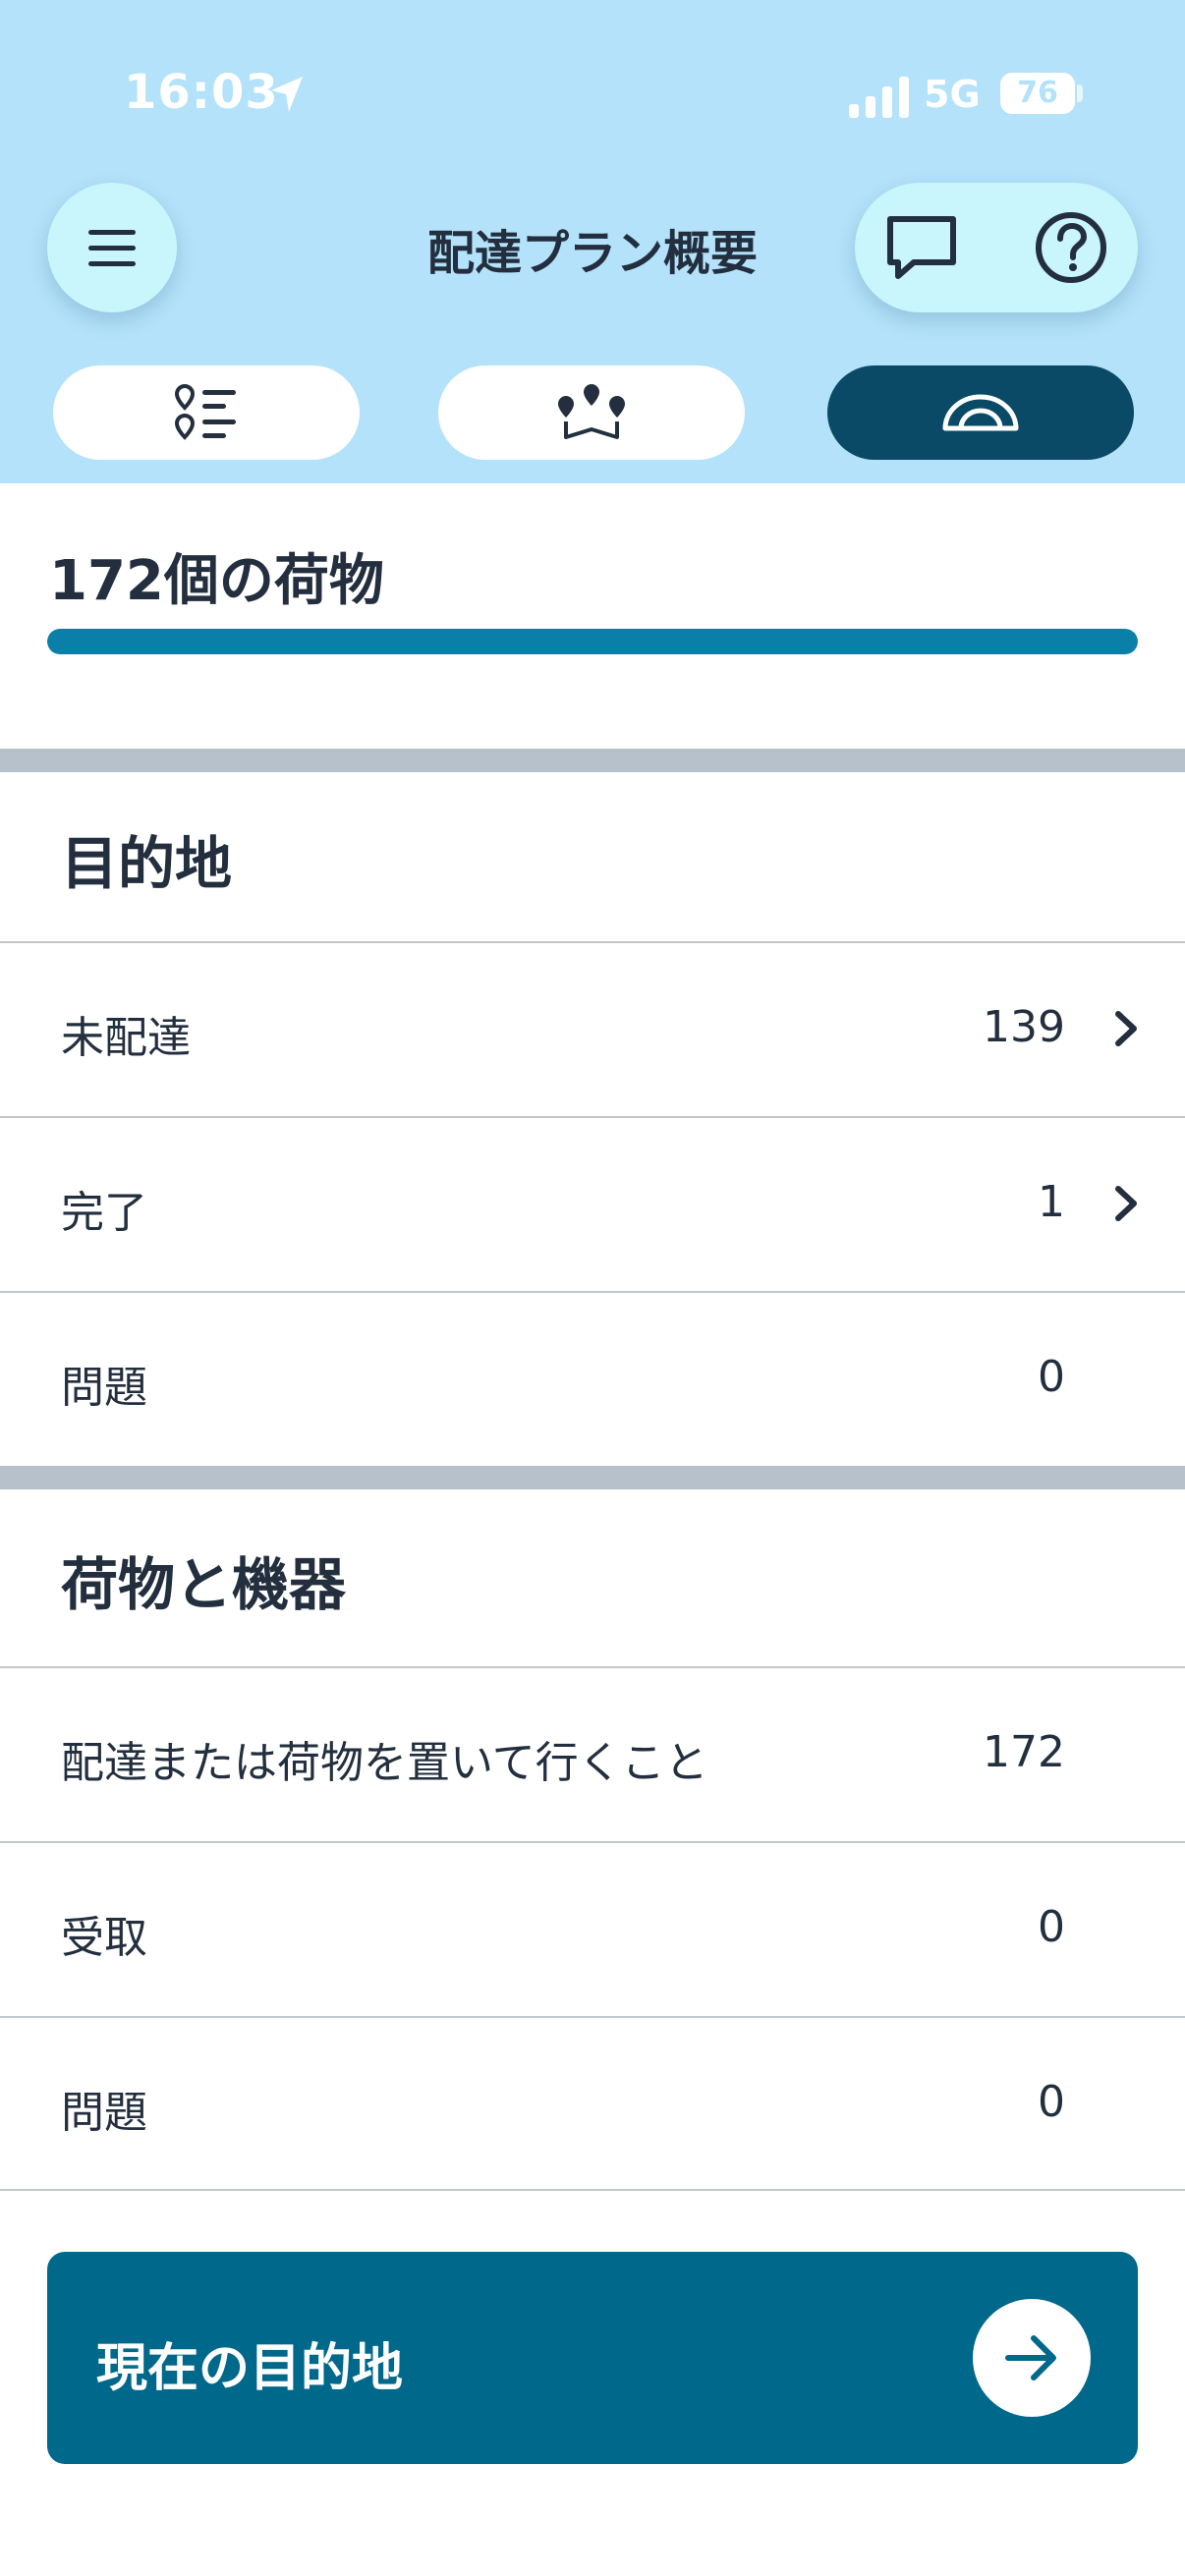 The height and width of the screenshot is (2576, 1185). I want to click on destinations-heading: 目的地, so click(147, 863).